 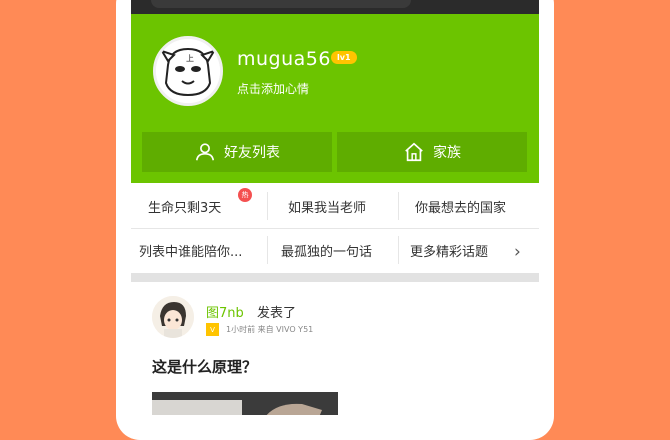 What do you see at coordinates (204, 366) in the screenshot?
I see `post-title: 这是什么原理？` at bounding box center [204, 366].